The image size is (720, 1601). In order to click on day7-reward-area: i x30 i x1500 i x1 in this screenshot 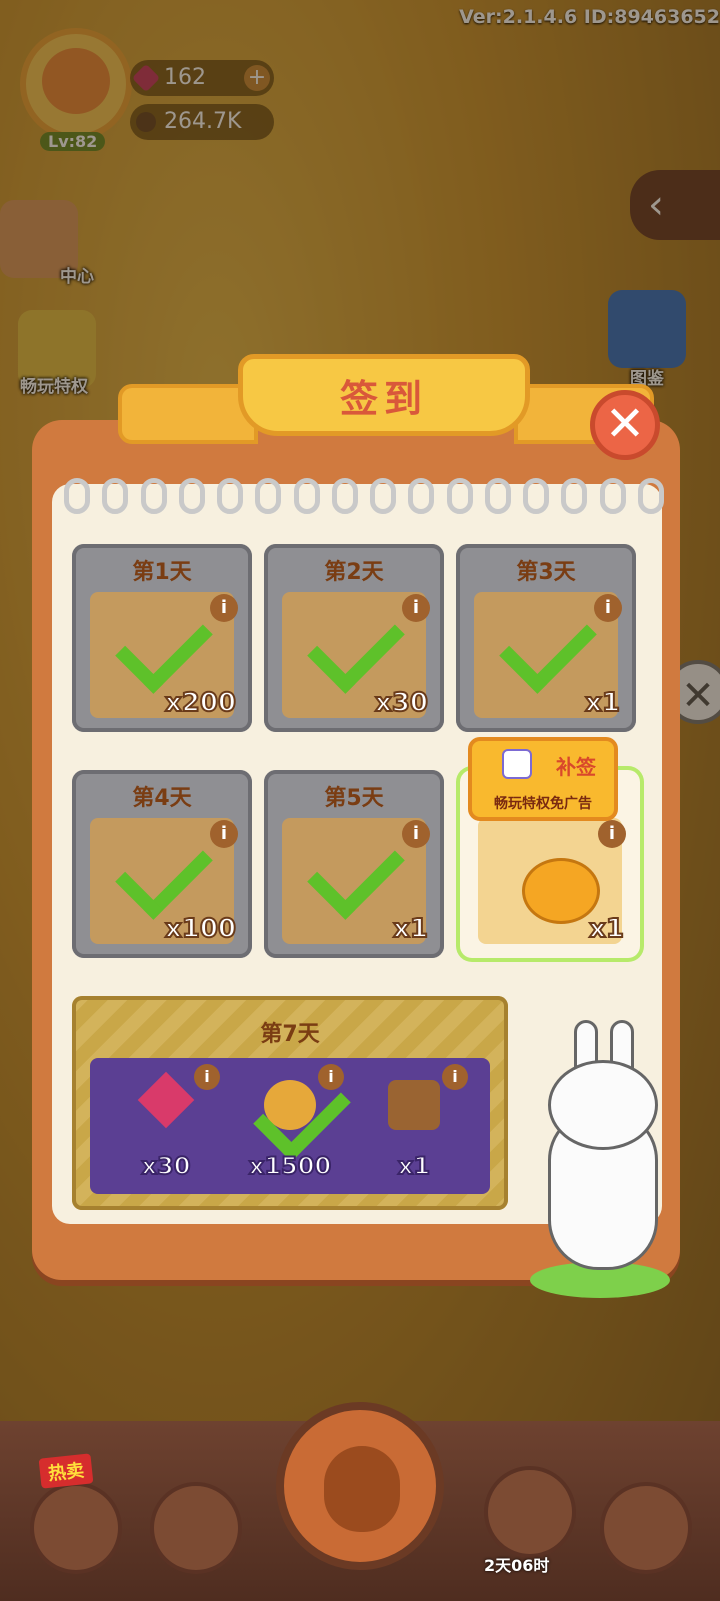, I will do `click(290, 1126)`.